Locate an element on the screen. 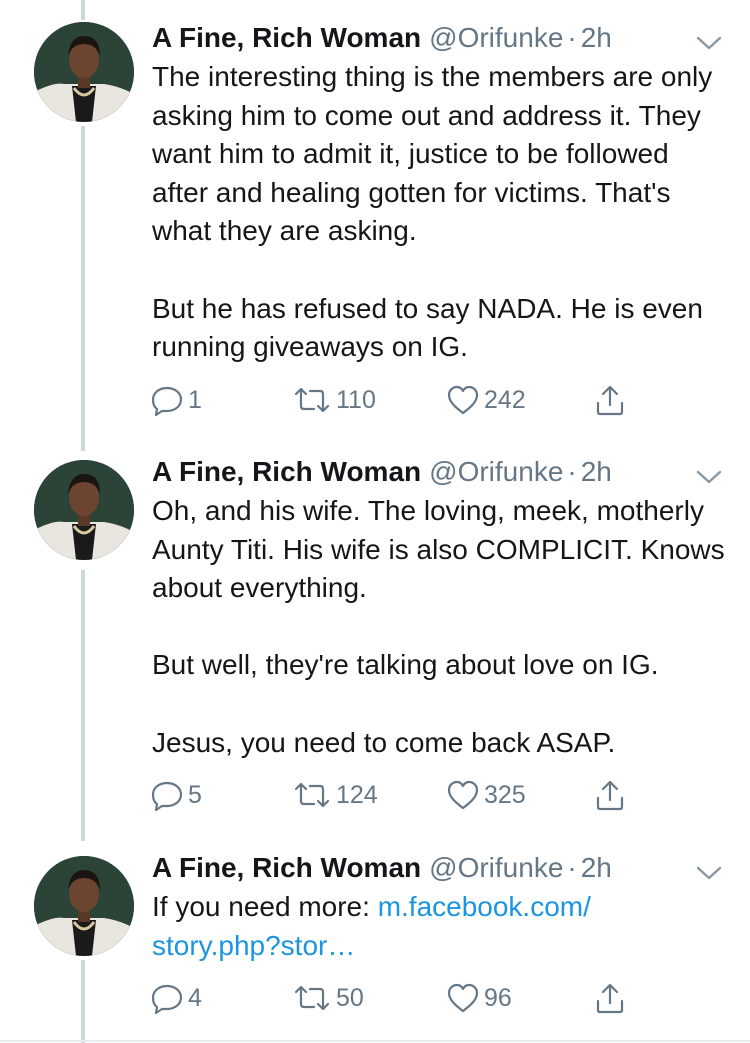 The height and width of the screenshot is (1043, 750). like-button: 325 is located at coordinates (486, 795).